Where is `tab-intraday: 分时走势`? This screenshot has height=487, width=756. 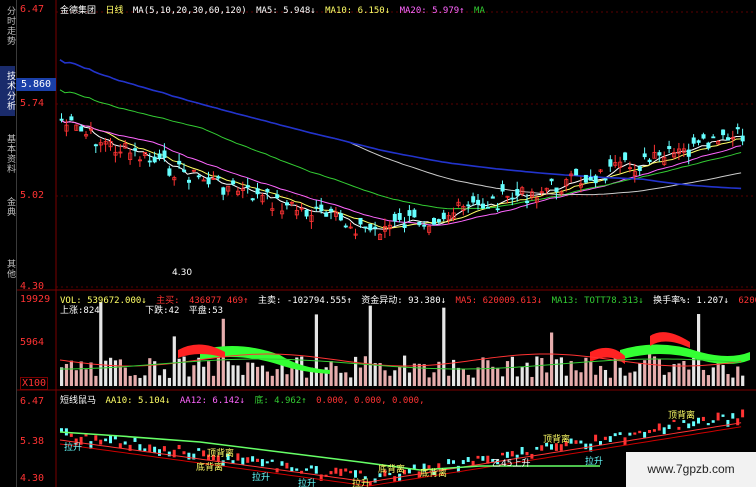
tab-intraday: 分时走势 is located at coordinates (7, 26).